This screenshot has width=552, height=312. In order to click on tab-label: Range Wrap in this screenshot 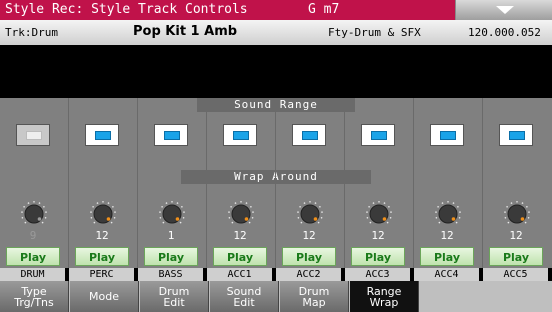, I will do `click(384, 296)`.